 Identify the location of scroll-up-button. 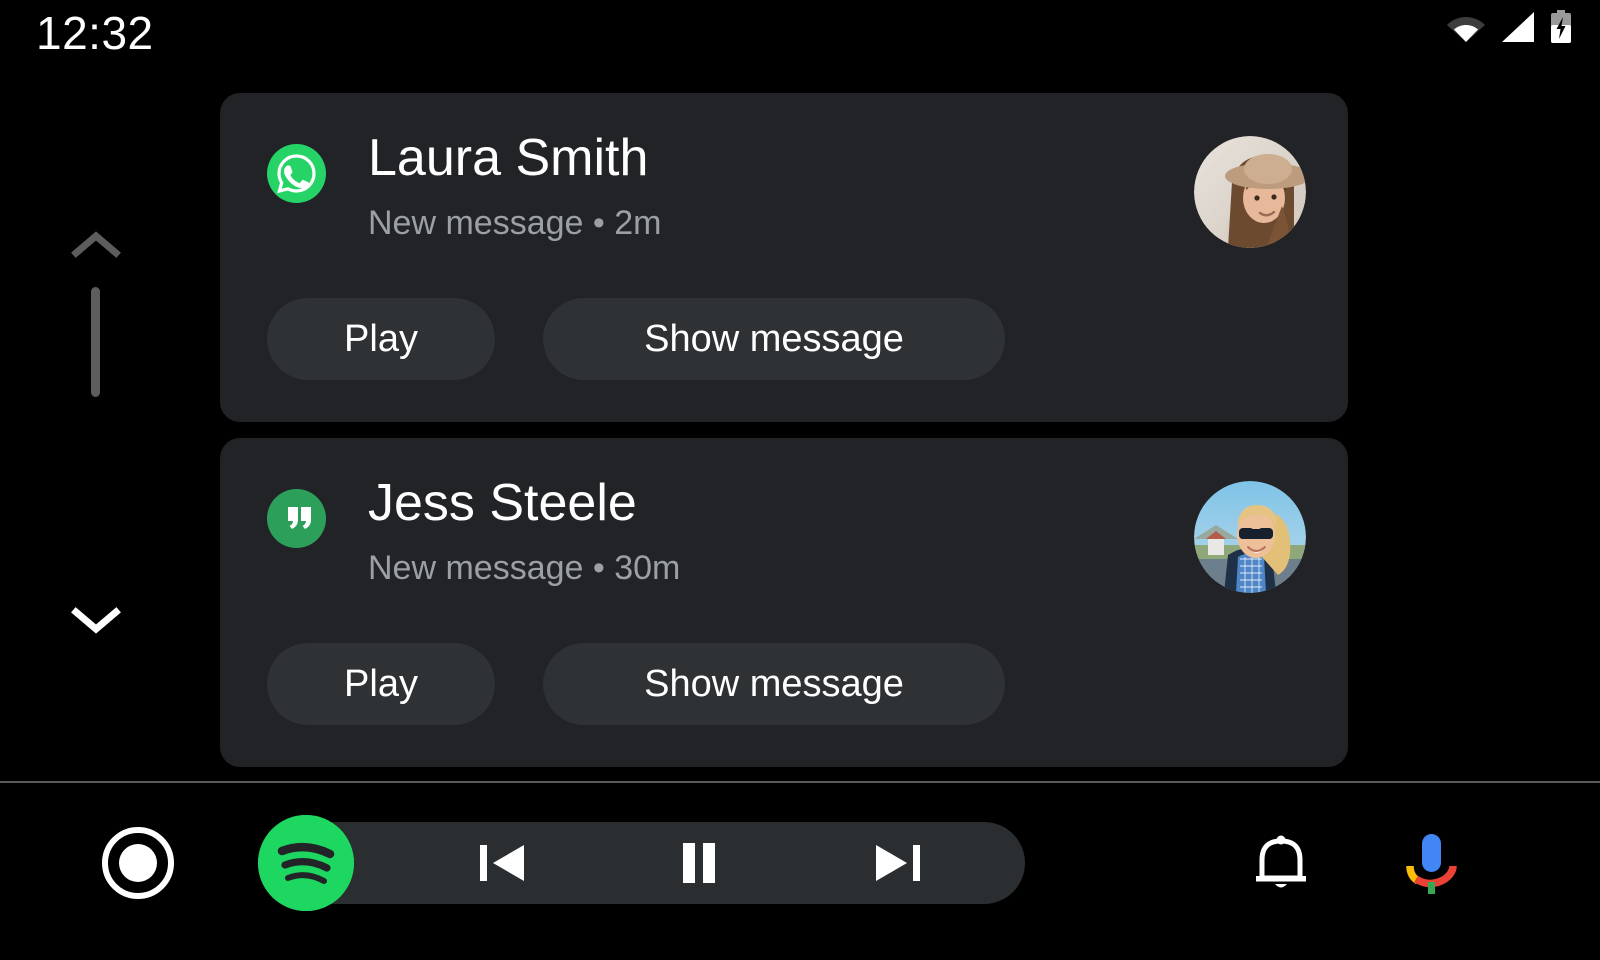
(96, 245).